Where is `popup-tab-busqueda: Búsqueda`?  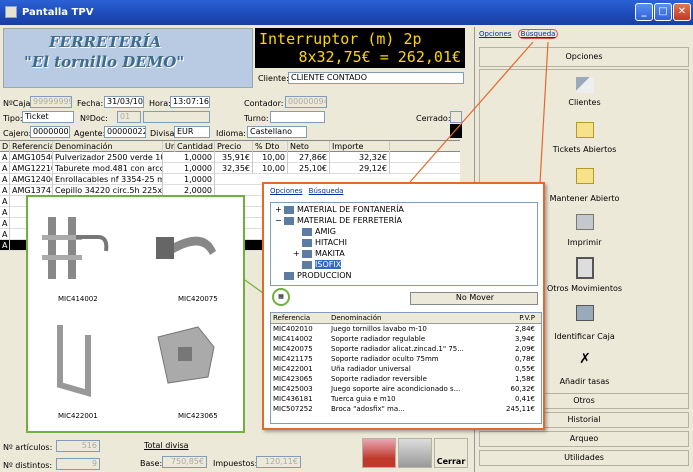
popup-tab-busqueda: Búsqueda is located at coordinates (326, 191).